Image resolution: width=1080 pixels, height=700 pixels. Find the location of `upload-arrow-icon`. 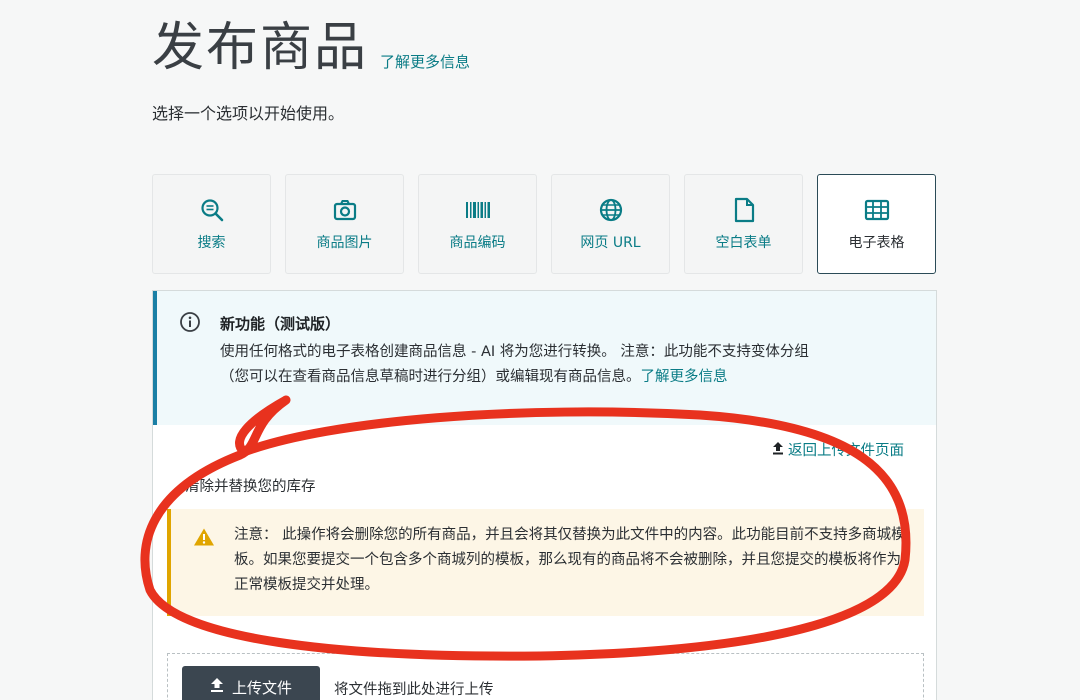

upload-arrow-icon is located at coordinates (778, 450).